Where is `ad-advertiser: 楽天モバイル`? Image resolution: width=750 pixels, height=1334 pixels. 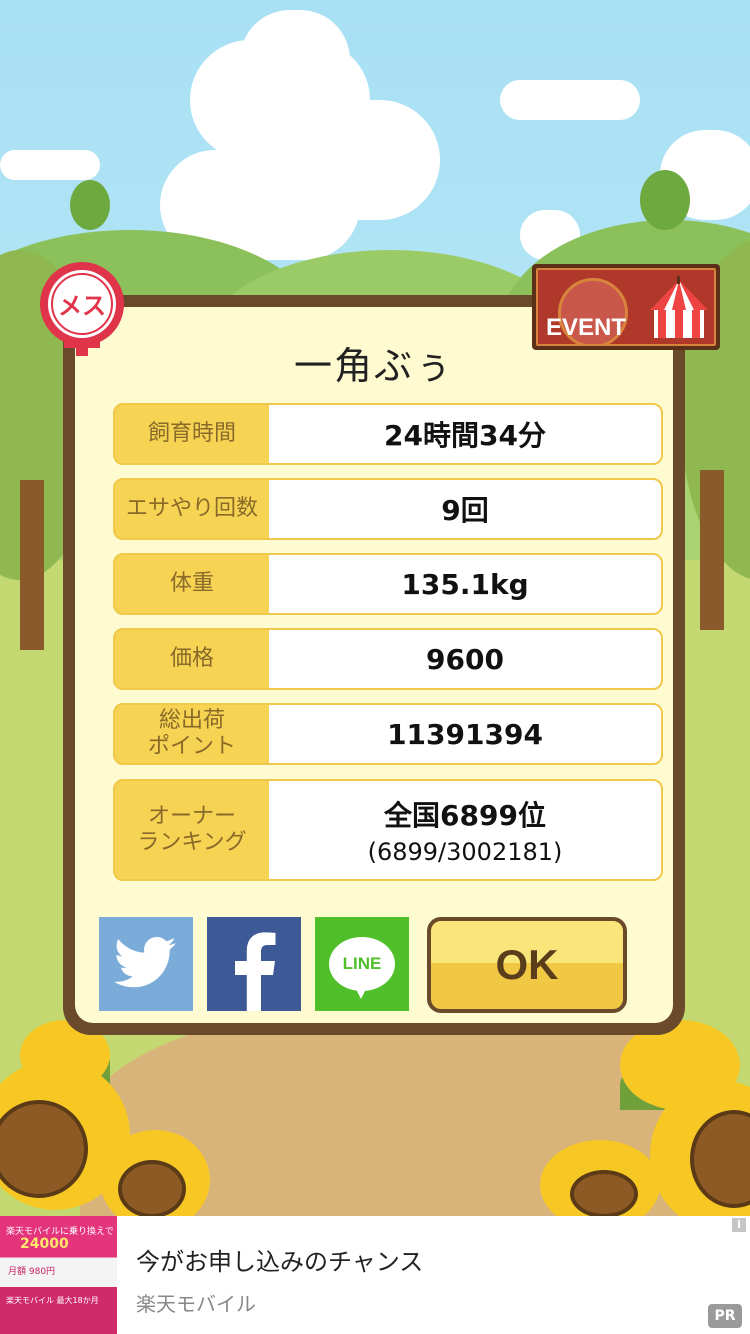
ad-advertiser: 楽天モバイル is located at coordinates (196, 1304).